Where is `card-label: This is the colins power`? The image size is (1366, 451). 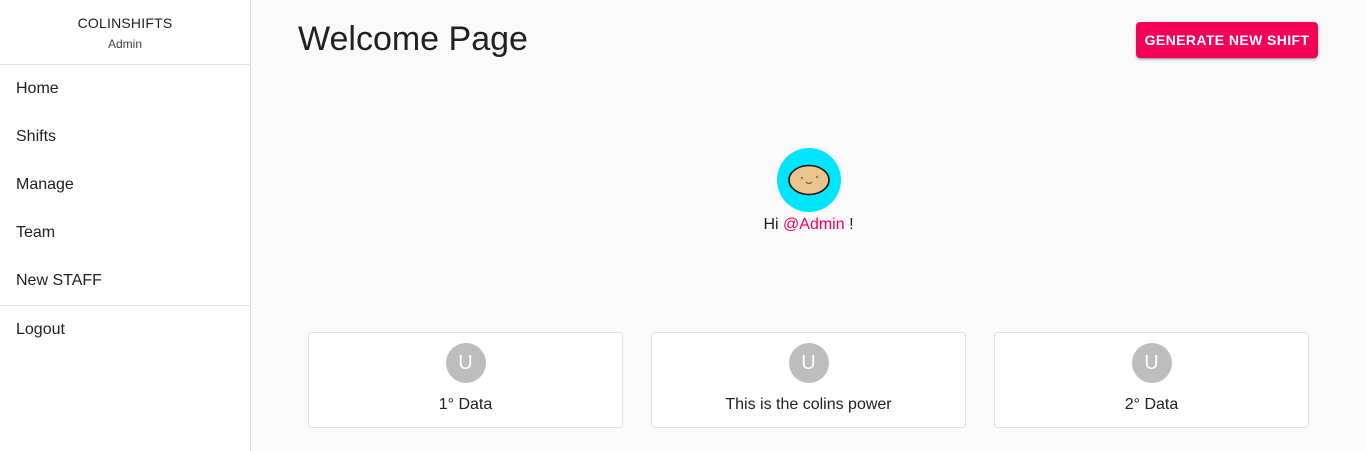 card-label: This is the colins power is located at coordinates (808, 404).